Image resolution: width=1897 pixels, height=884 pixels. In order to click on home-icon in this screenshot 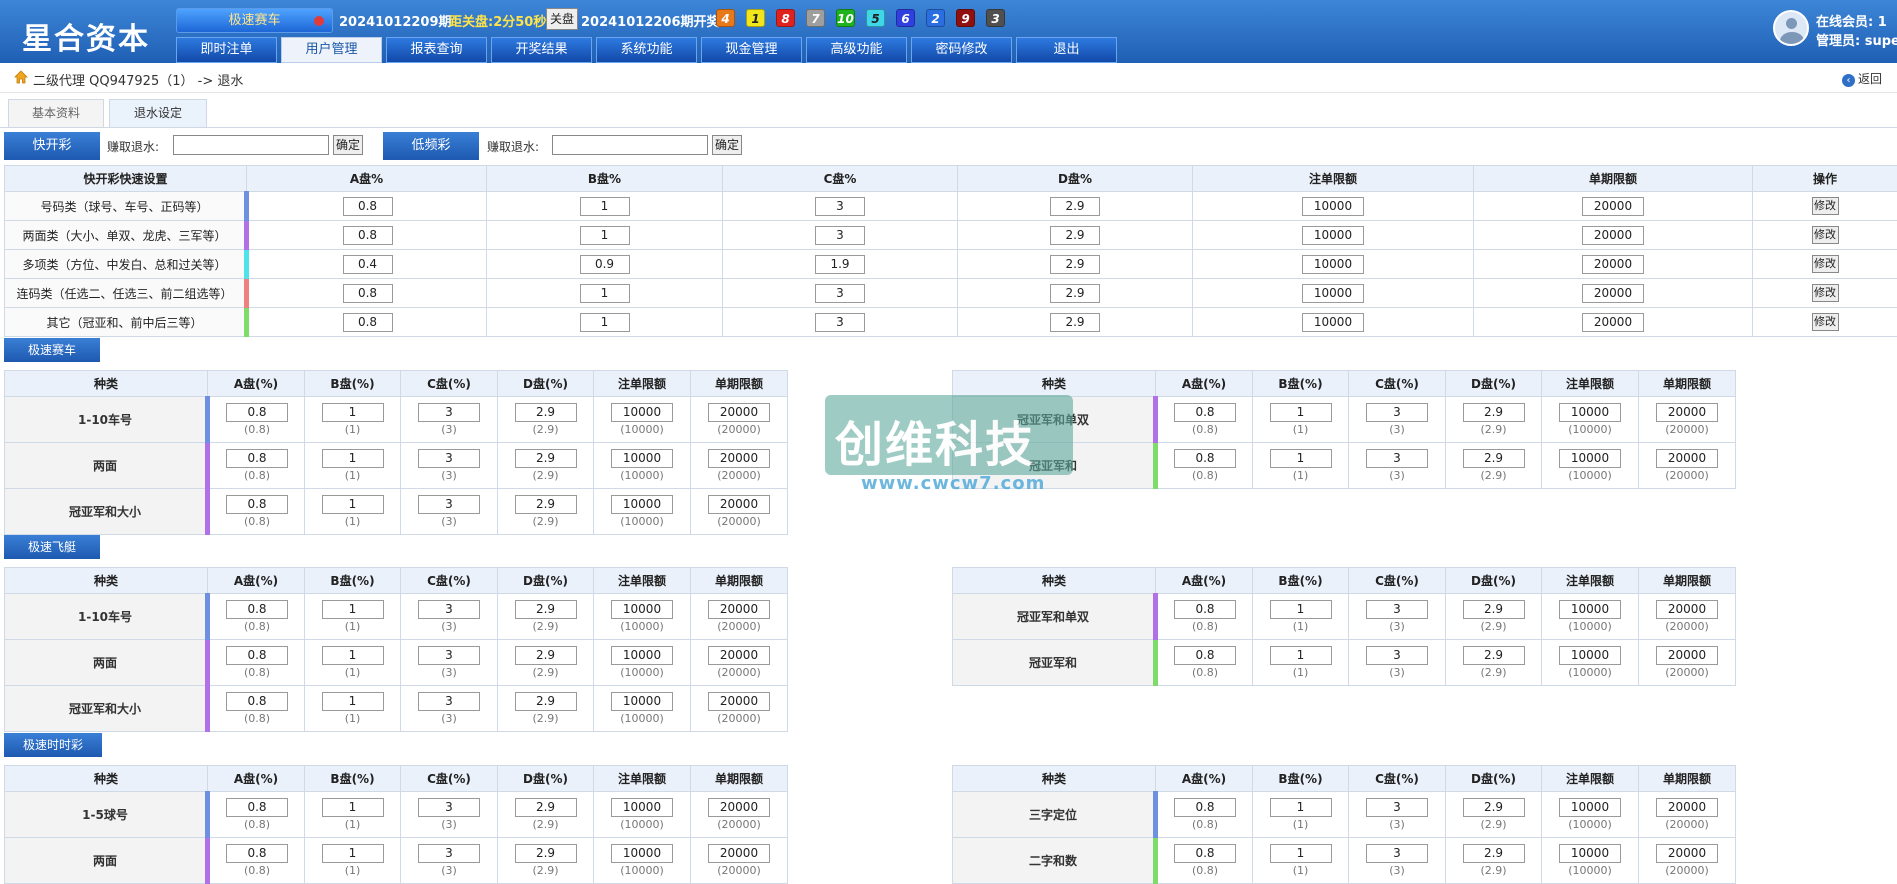, I will do `click(21, 77)`.